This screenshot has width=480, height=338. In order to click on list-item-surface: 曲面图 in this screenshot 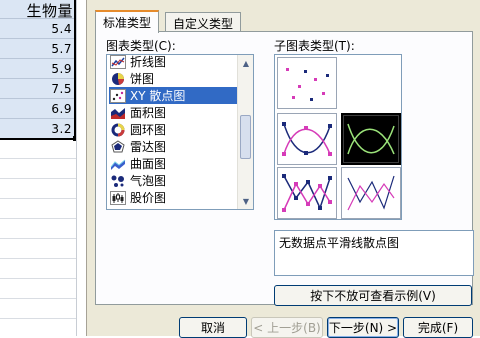, I will do `click(173, 163)`.